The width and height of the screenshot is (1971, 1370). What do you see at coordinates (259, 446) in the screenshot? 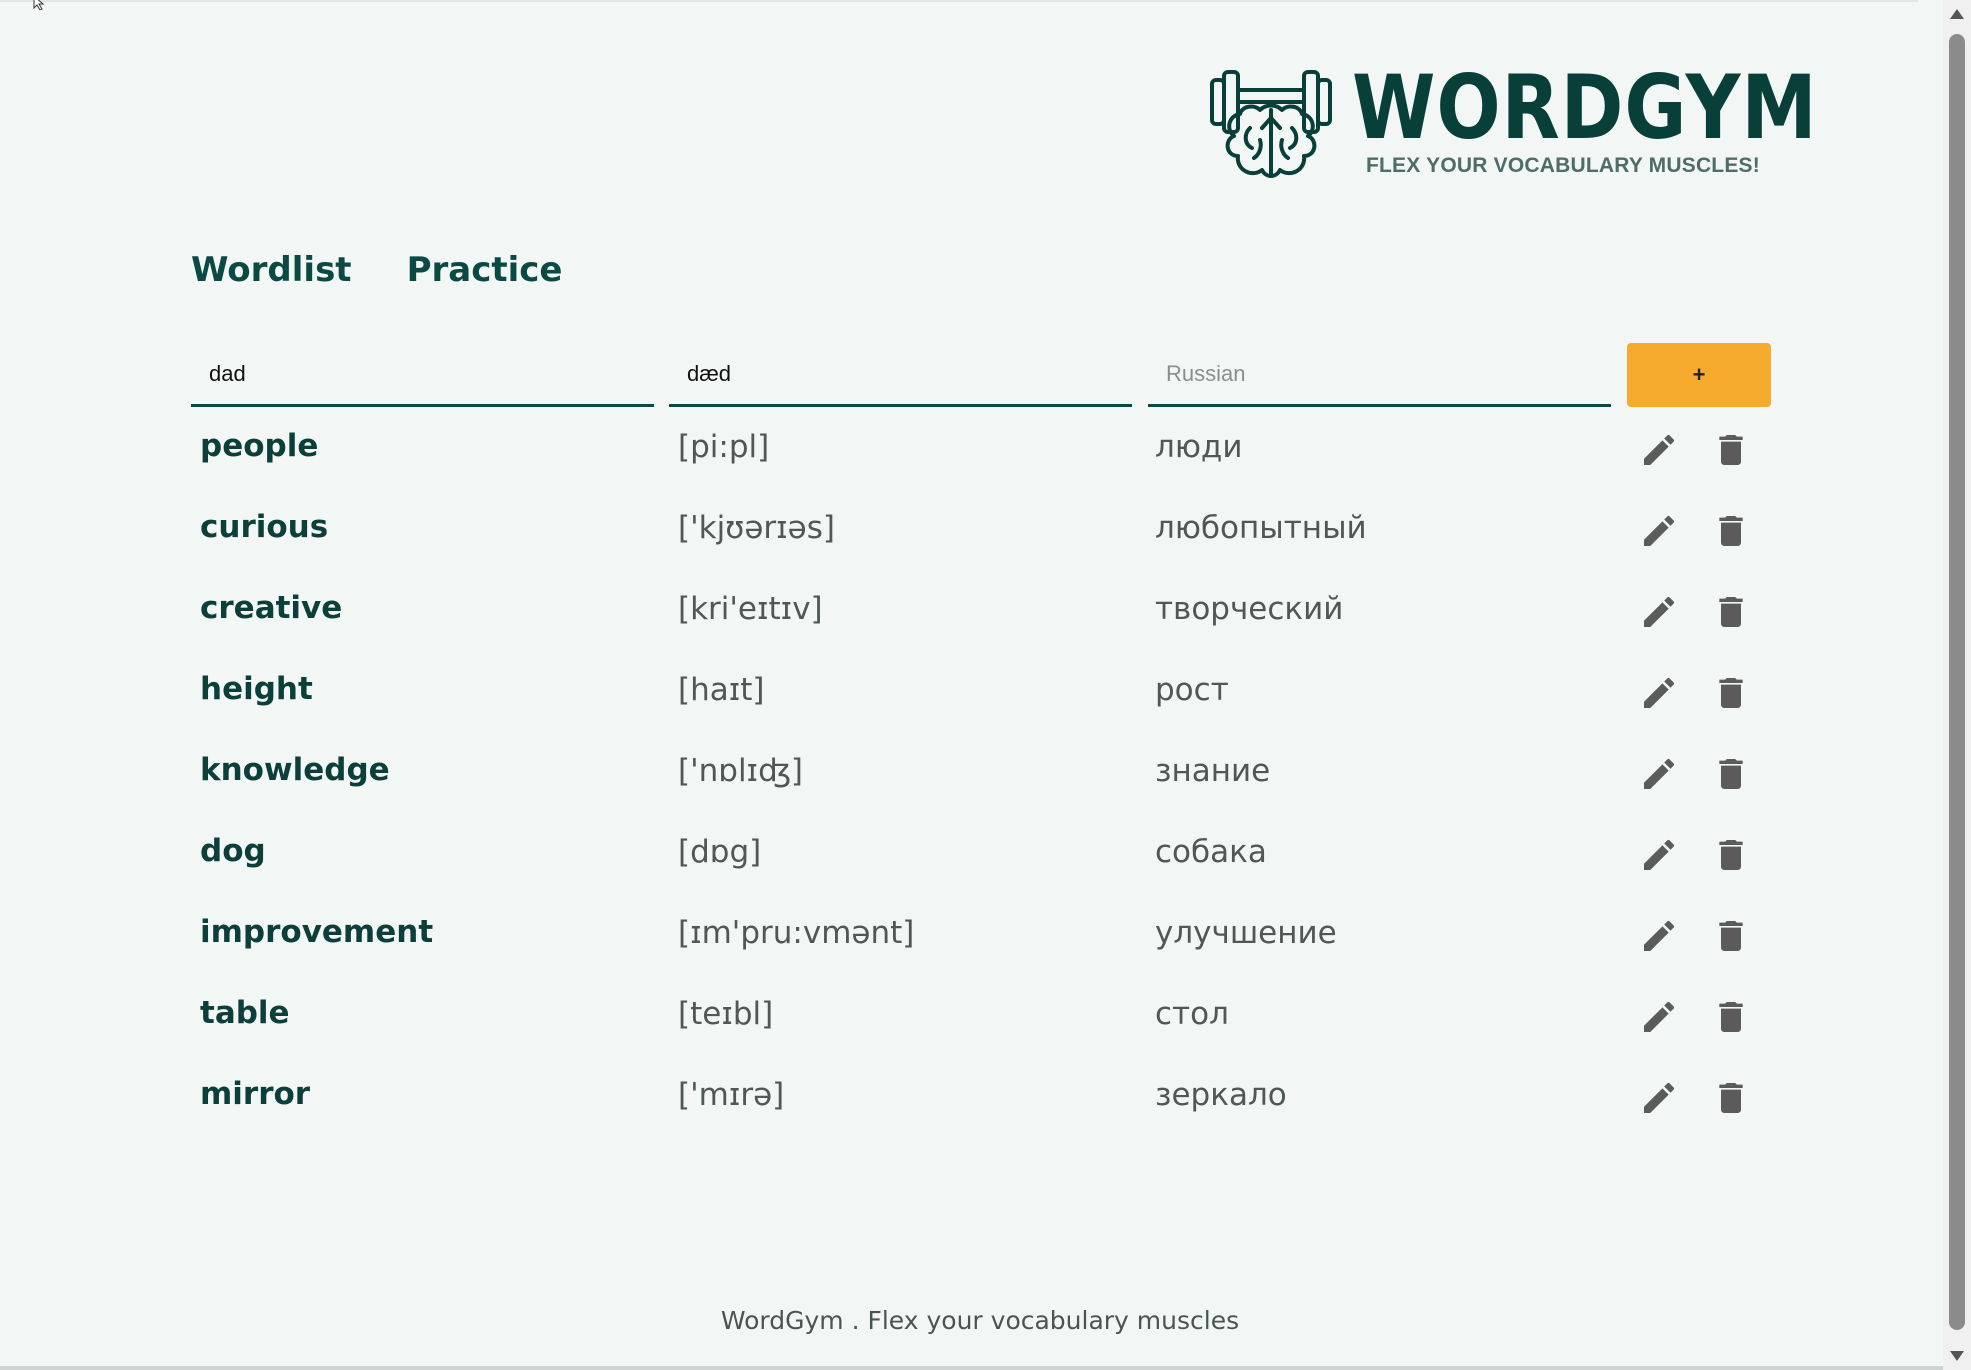
I see `word-text: people` at bounding box center [259, 446].